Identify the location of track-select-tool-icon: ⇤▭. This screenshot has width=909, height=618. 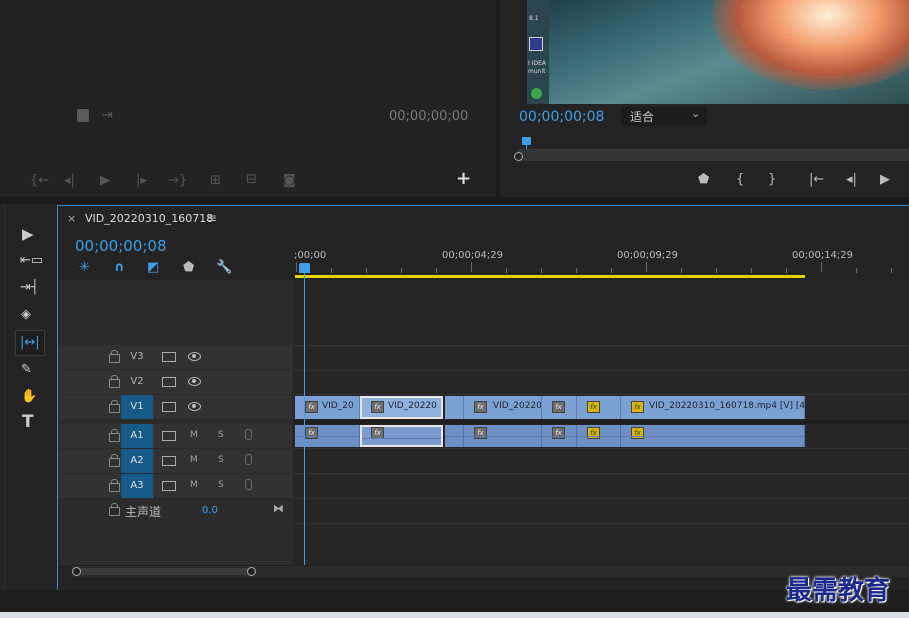
(31, 261).